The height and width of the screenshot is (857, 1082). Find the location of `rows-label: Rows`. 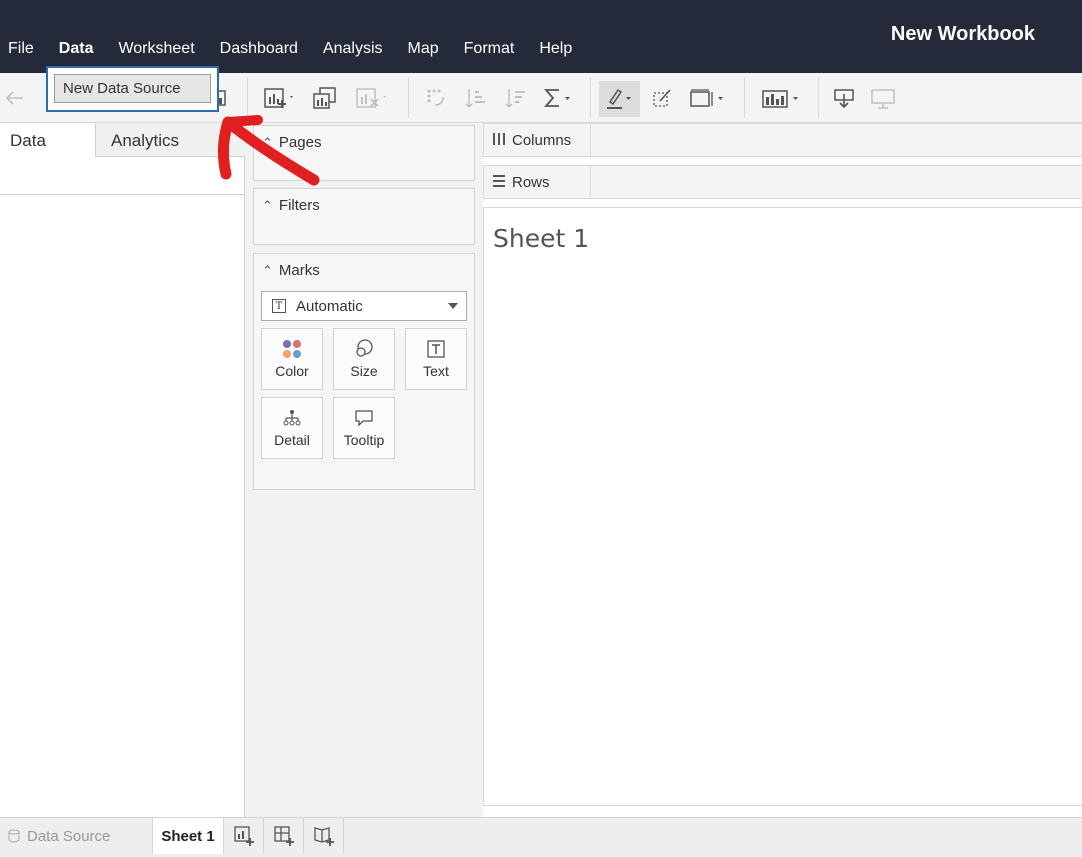

rows-label: Rows is located at coordinates (531, 182).